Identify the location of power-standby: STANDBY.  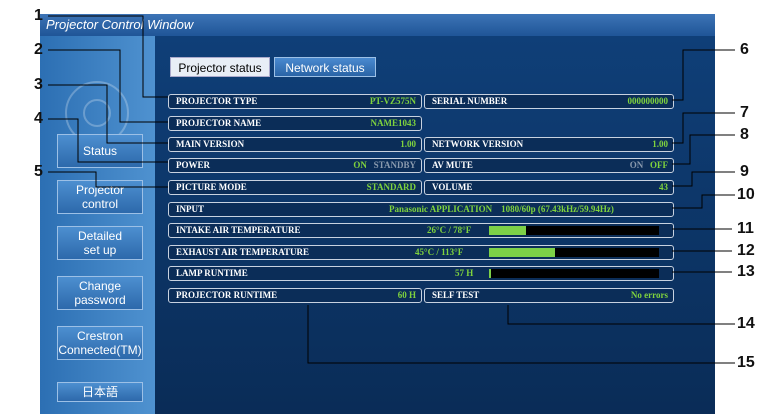
(394, 165).